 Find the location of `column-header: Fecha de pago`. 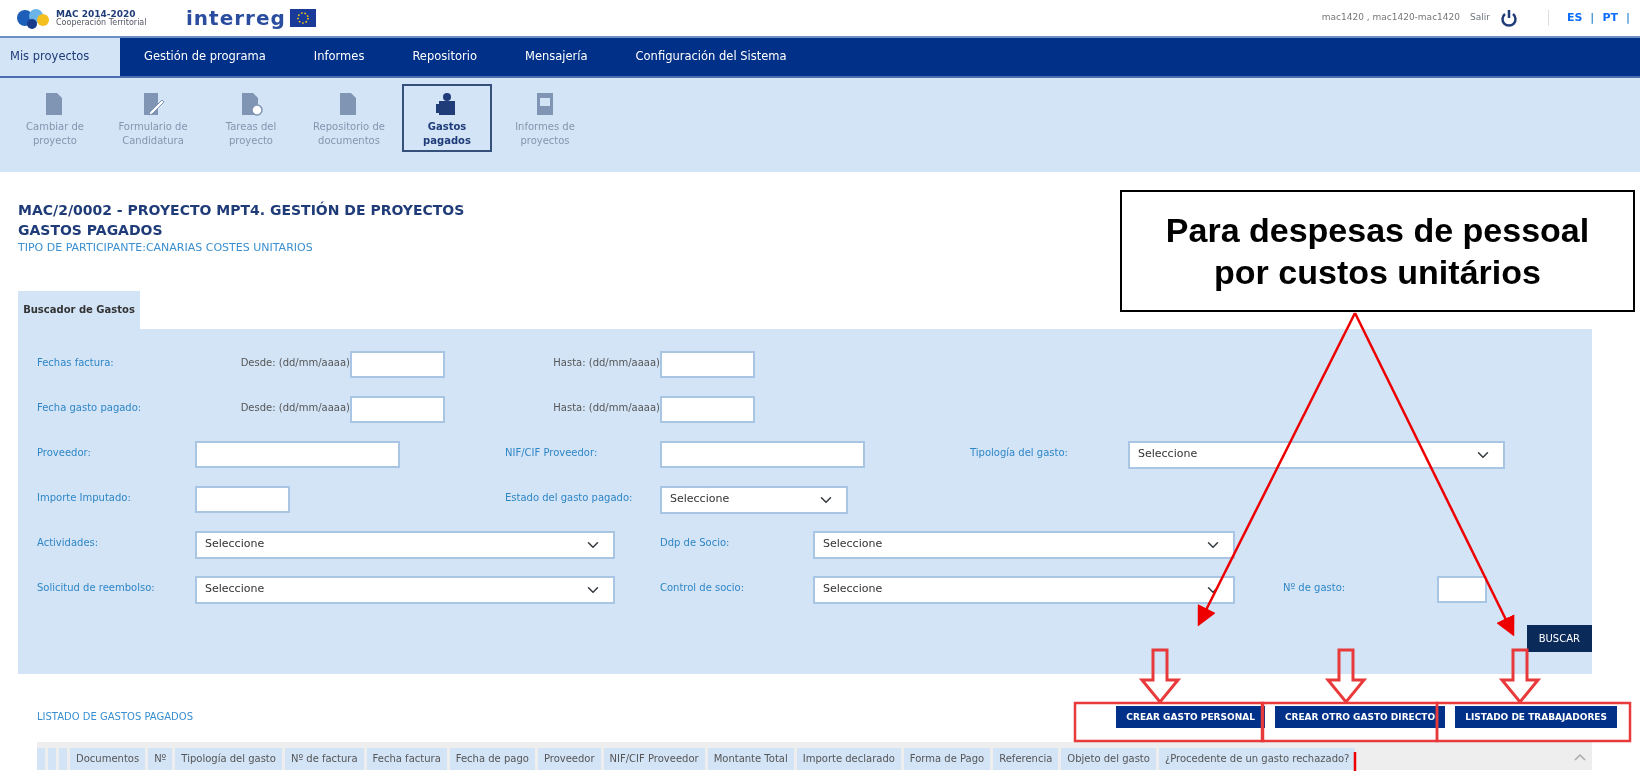

column-header: Fecha de pago is located at coordinates (492, 758).